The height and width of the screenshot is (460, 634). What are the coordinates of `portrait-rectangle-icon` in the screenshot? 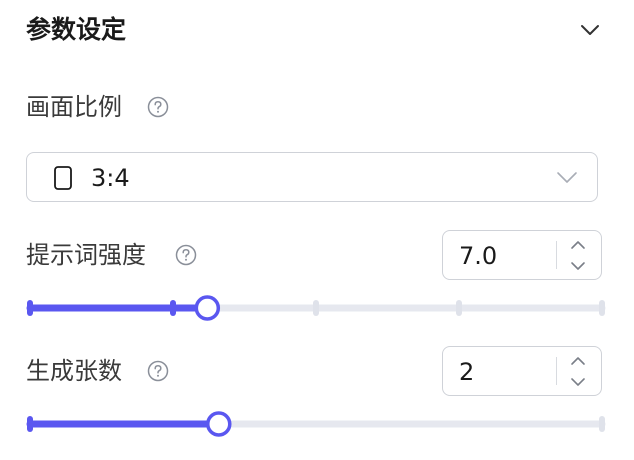 It's located at (63, 178).